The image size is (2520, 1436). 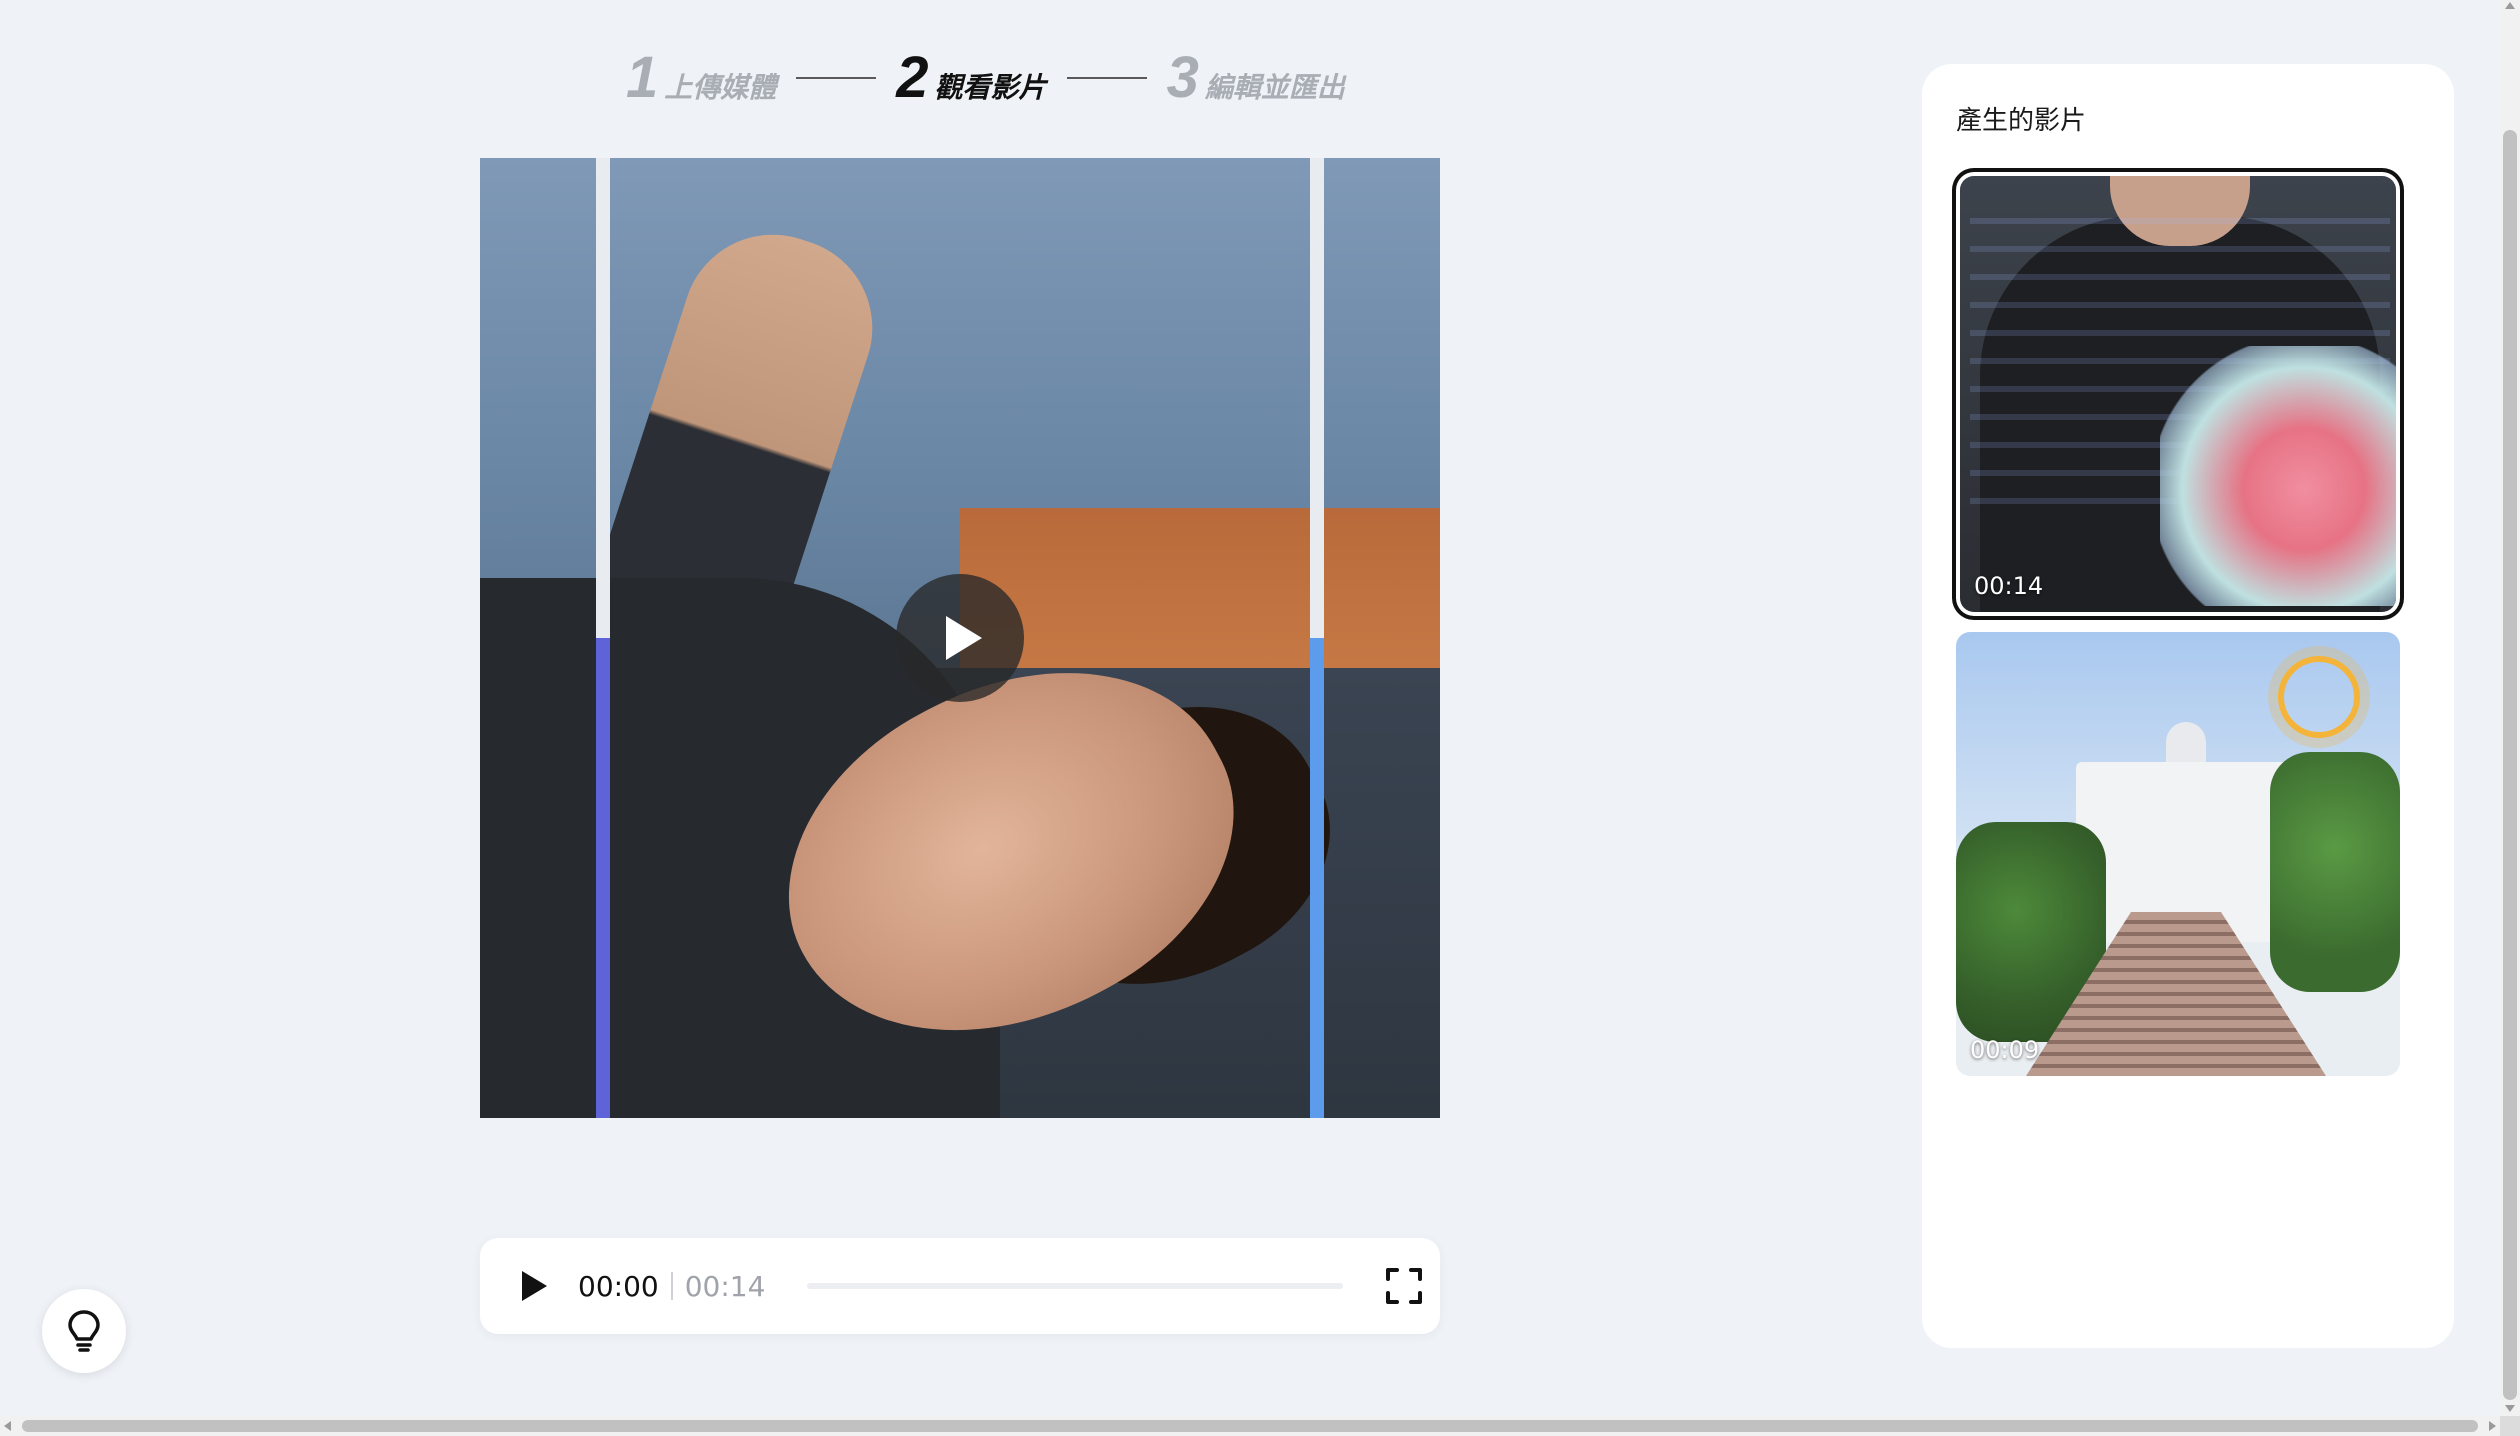 I want to click on fullscreen-button, so click(x=1404, y=1286).